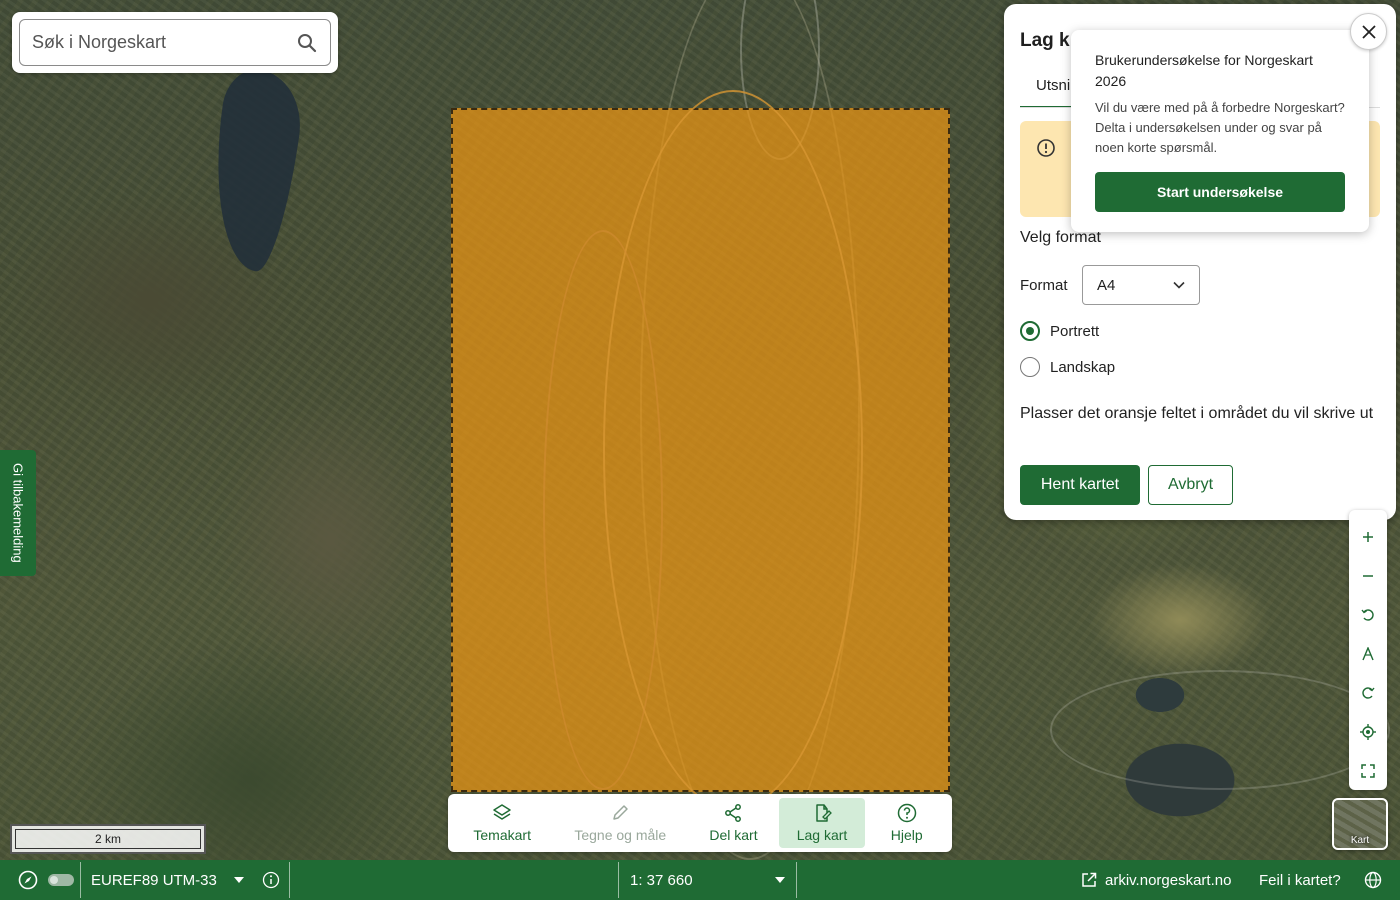 The image size is (1400, 900). I want to click on pencil-icon, so click(621, 812).